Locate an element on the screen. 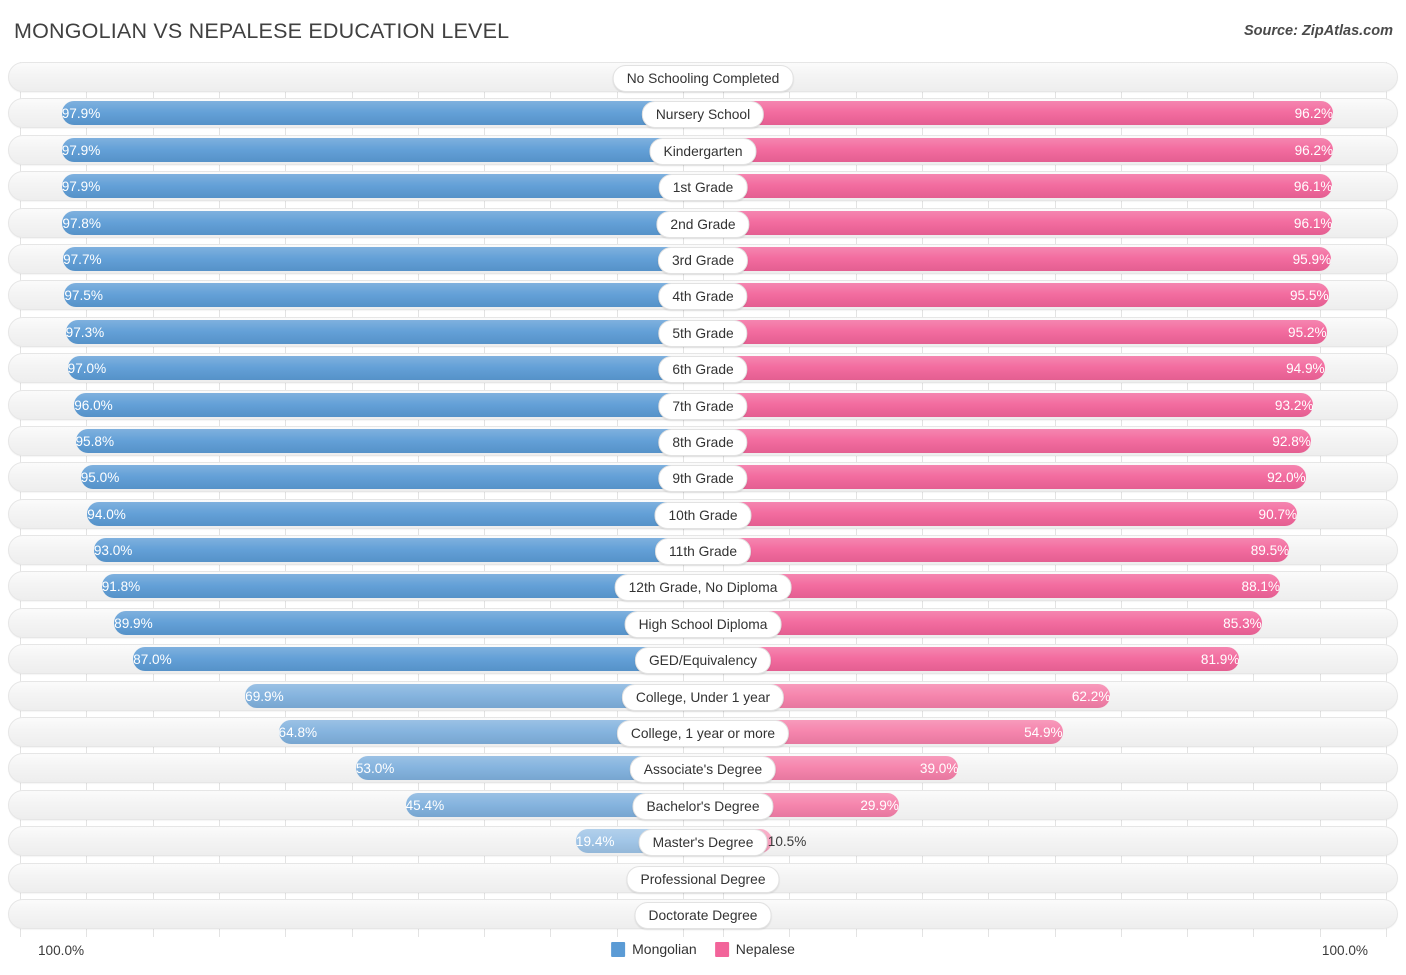 This screenshot has height=975, width=1406. value-label-nepalese: 95.9% is located at coordinates (1312, 259).